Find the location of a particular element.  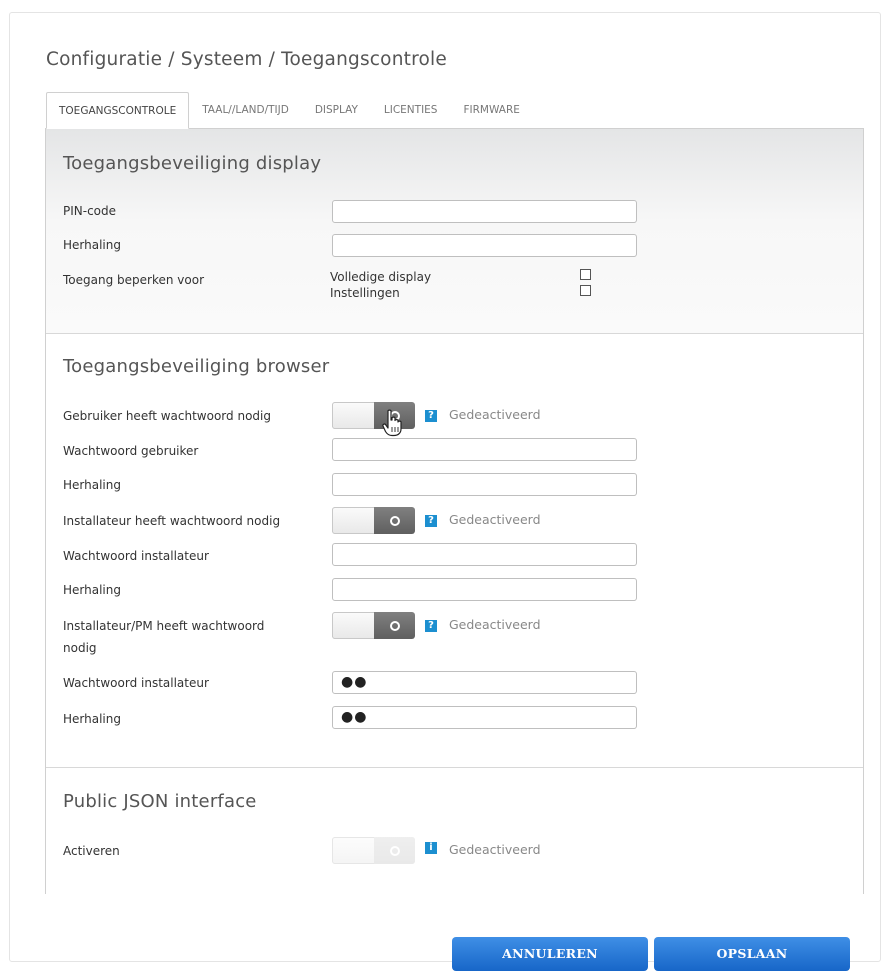

user-repeat-label: Herhaling is located at coordinates (92, 485).